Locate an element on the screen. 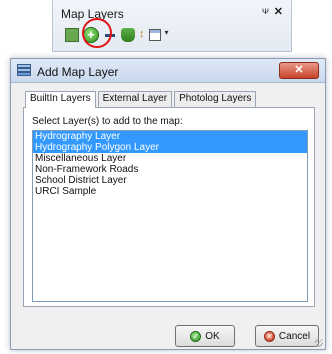 The image size is (332, 354). dialog-title: Add Map Layer is located at coordinates (78, 72).